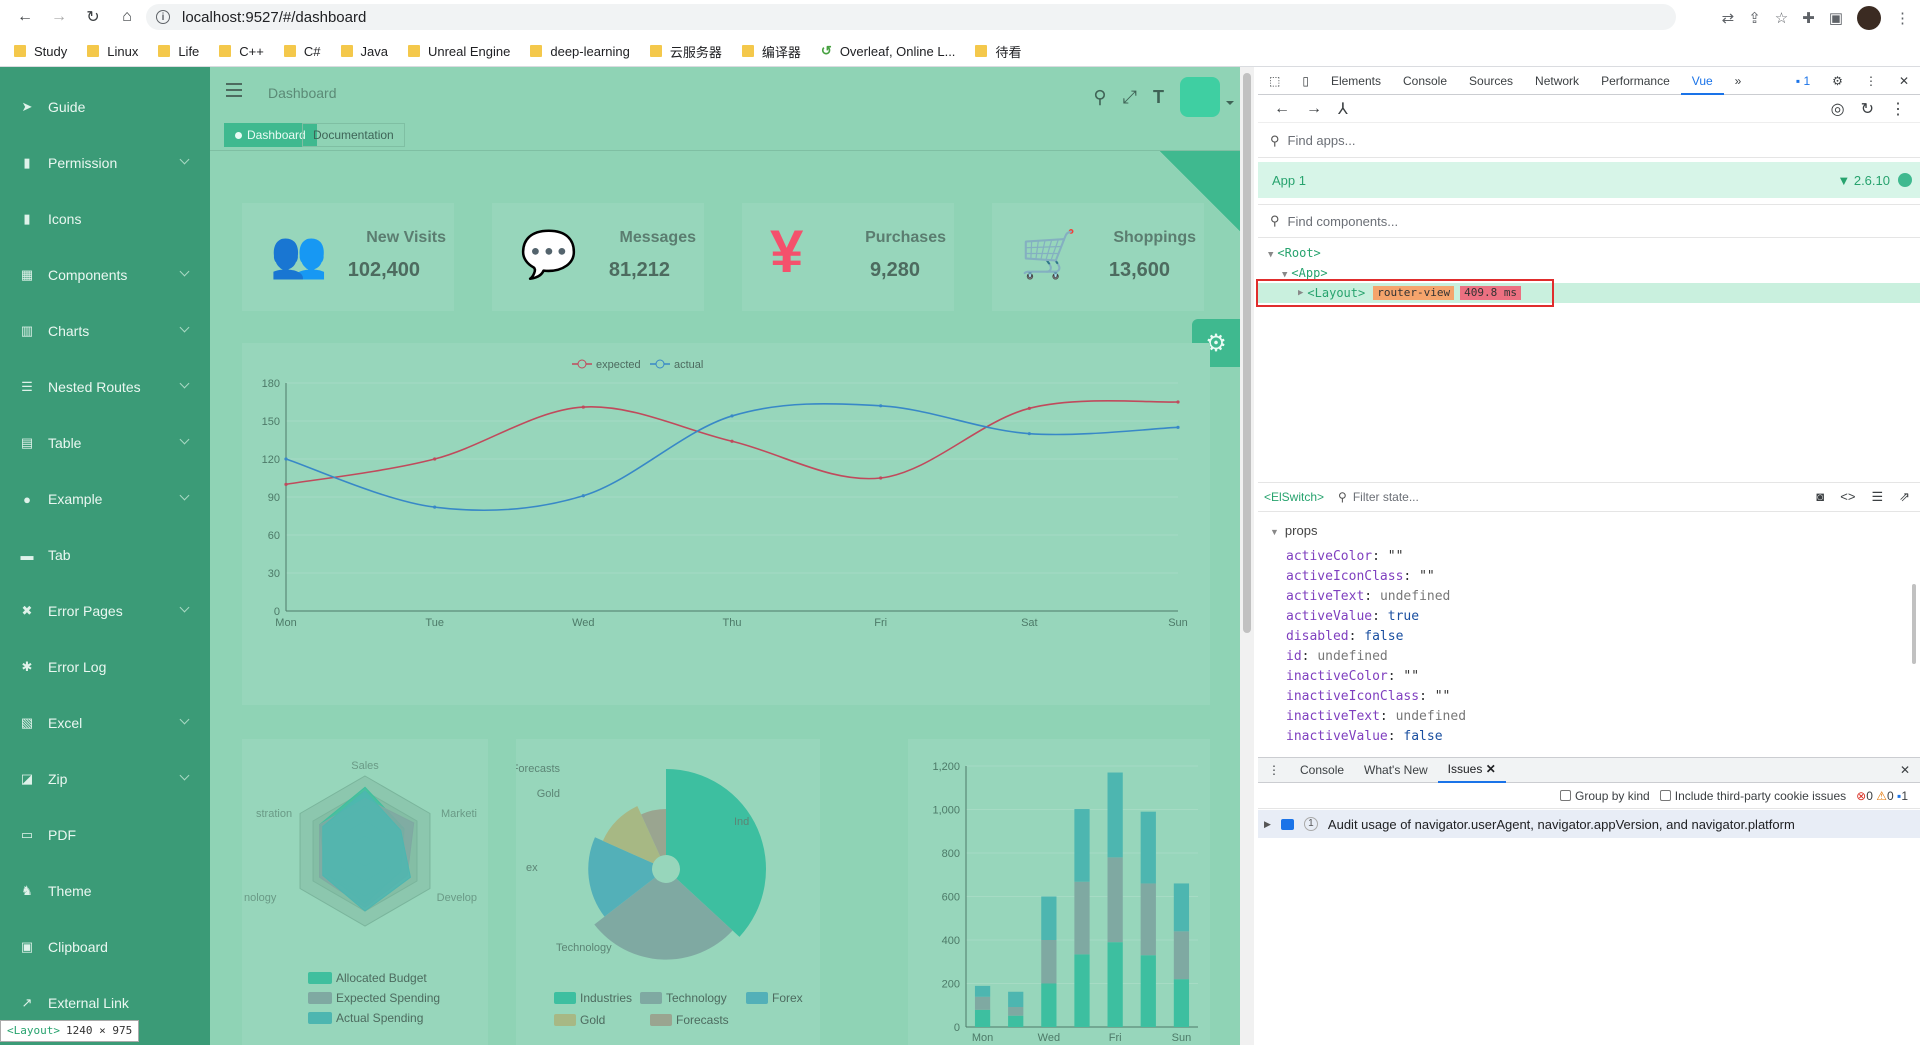 The height and width of the screenshot is (1045, 1920). What do you see at coordinates (1589, 180) in the screenshot?
I see `app-row: App 1 ▼ 2.6.10` at bounding box center [1589, 180].